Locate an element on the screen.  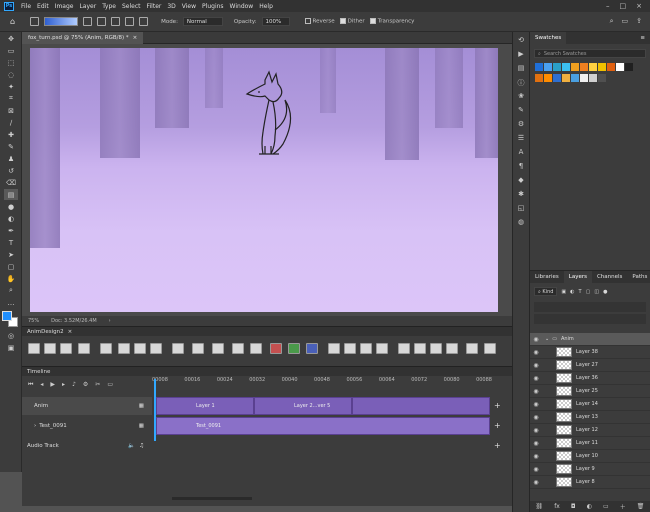
document-tab: fox_turn.psd @ 75% (Anim, RGB/8) * × is located at coordinates (83, 38).